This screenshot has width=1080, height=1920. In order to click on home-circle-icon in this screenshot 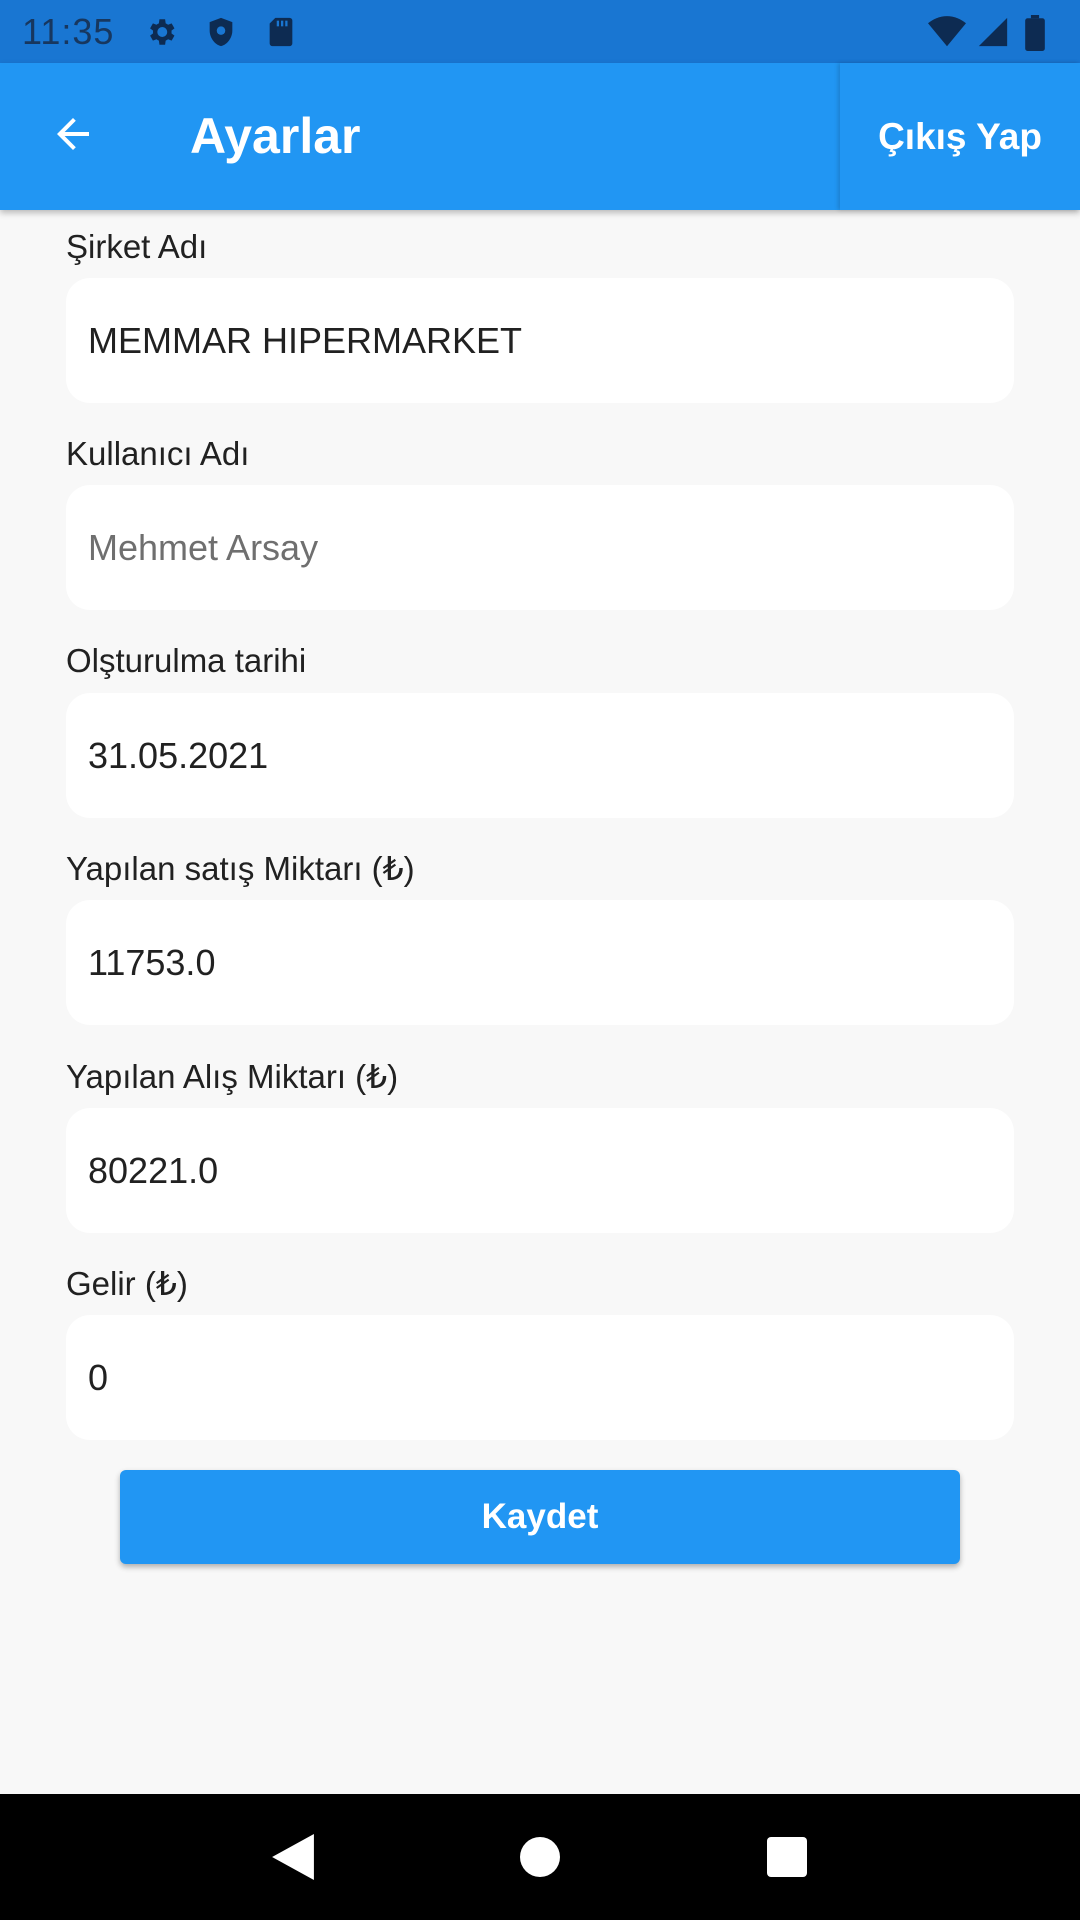, I will do `click(540, 1857)`.